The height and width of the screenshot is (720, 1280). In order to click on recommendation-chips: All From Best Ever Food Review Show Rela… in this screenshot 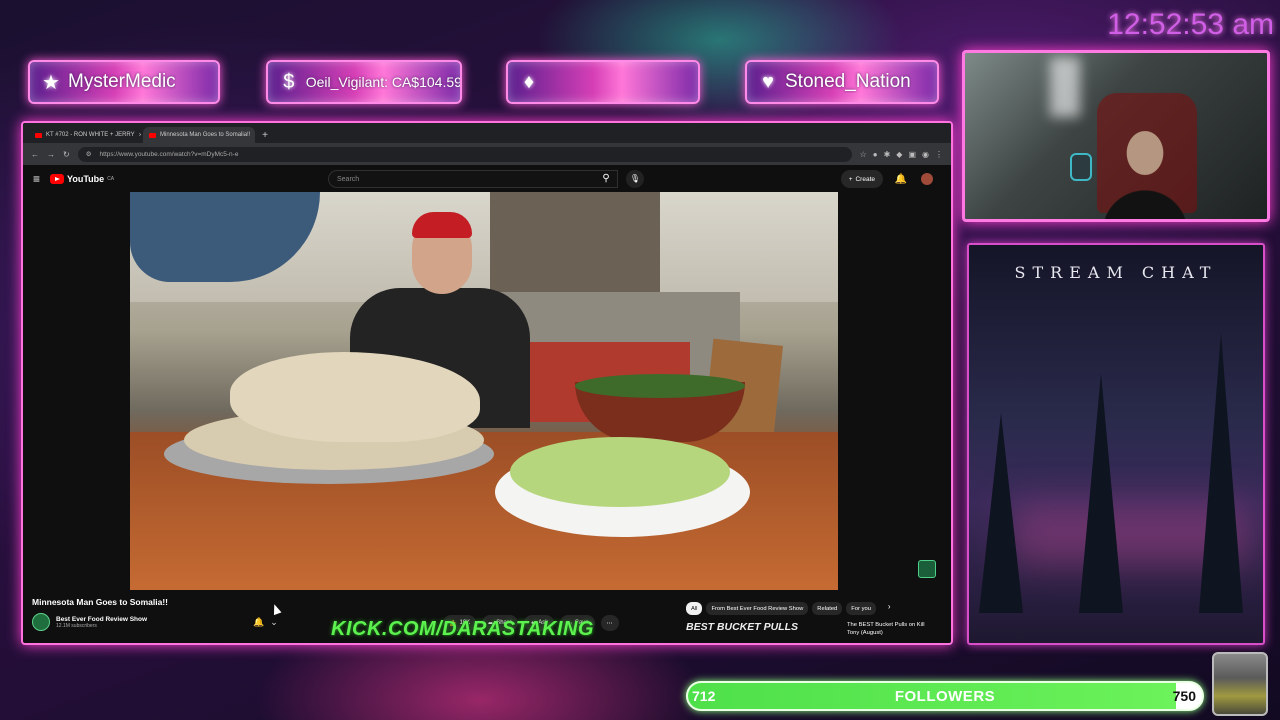, I will do `click(788, 608)`.